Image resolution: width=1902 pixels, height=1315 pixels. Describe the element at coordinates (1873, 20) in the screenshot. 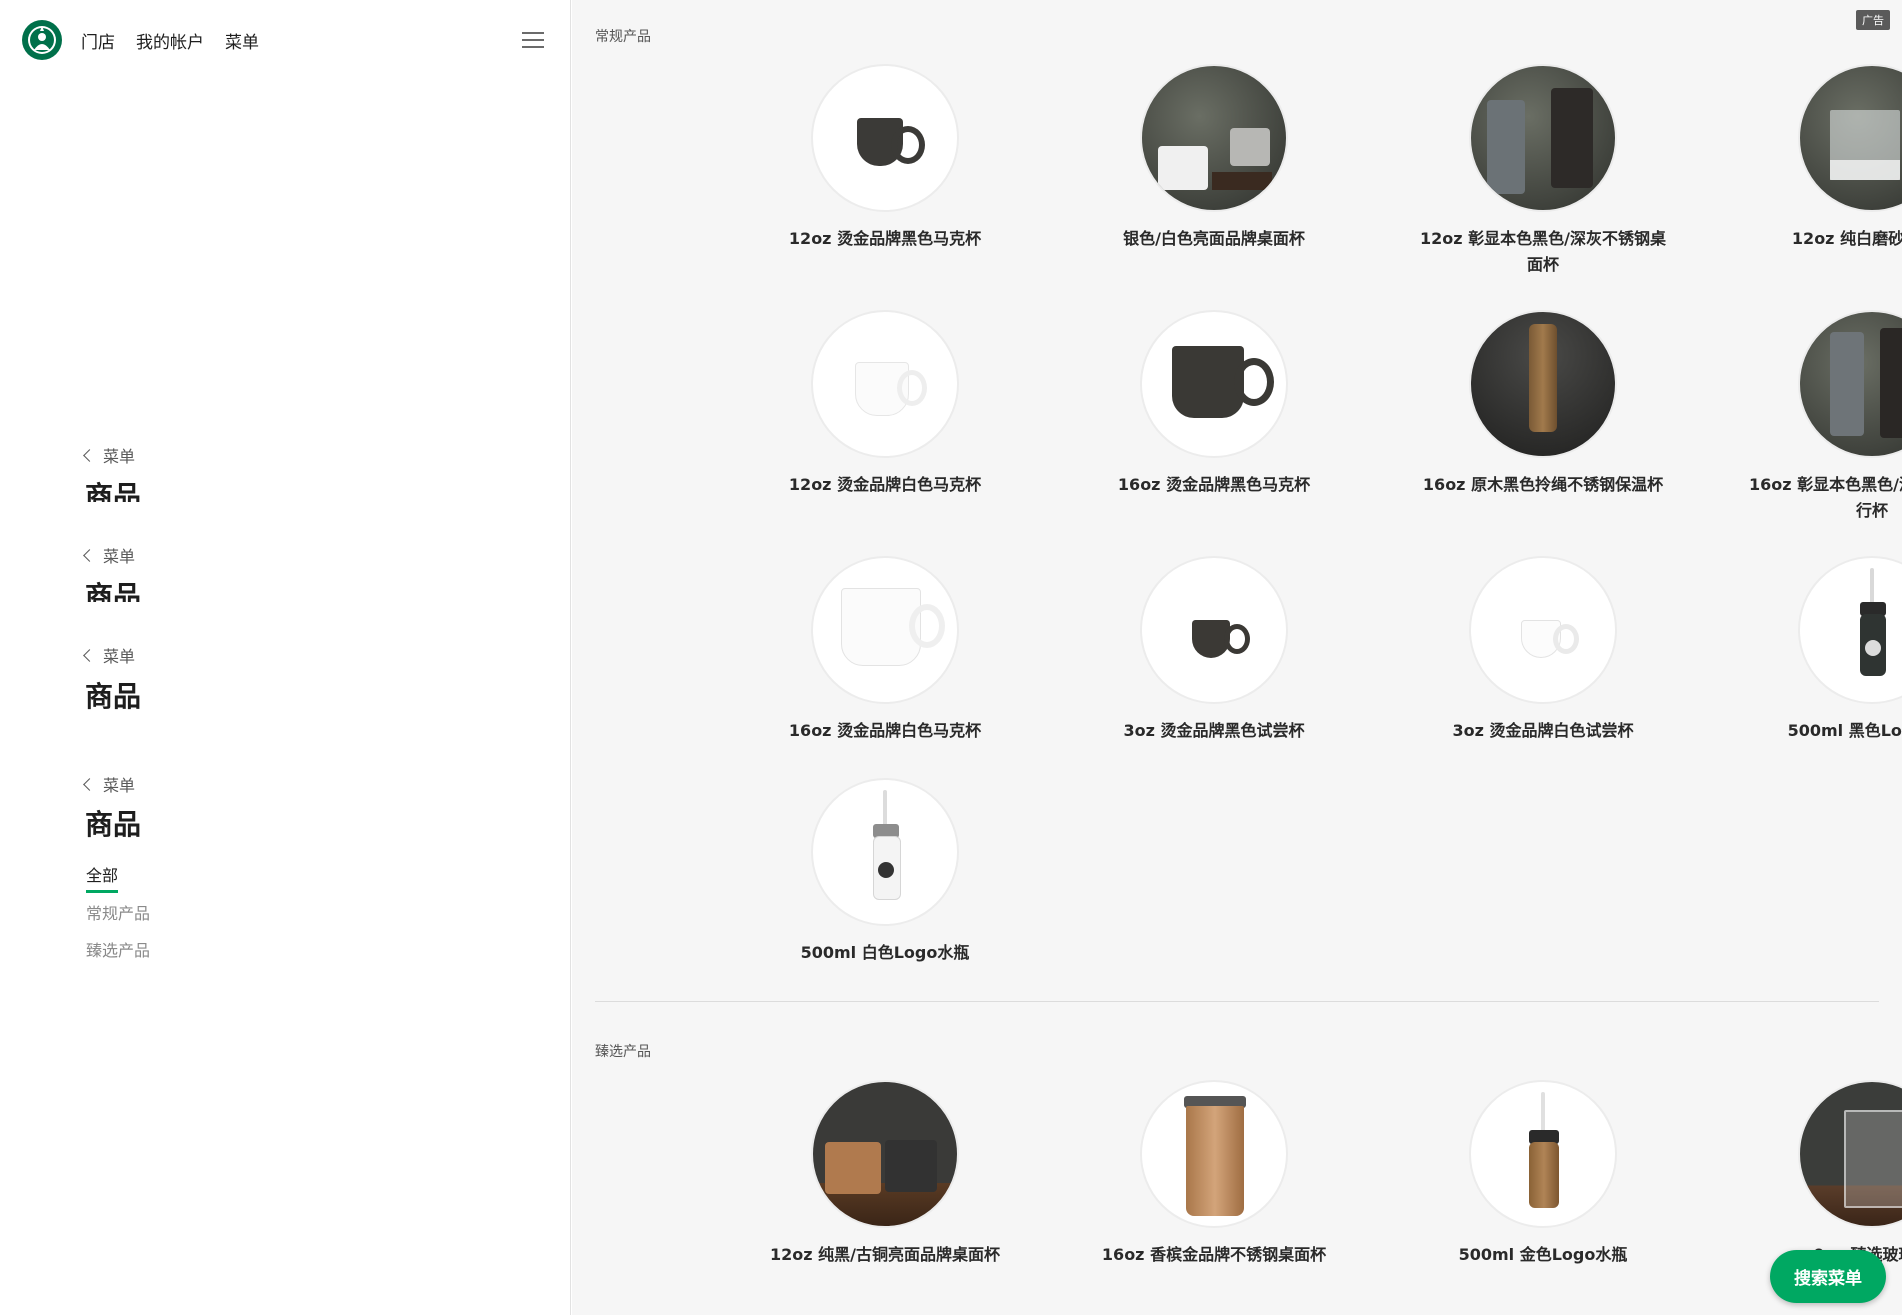

I see `ad-badge: 广告` at that location.